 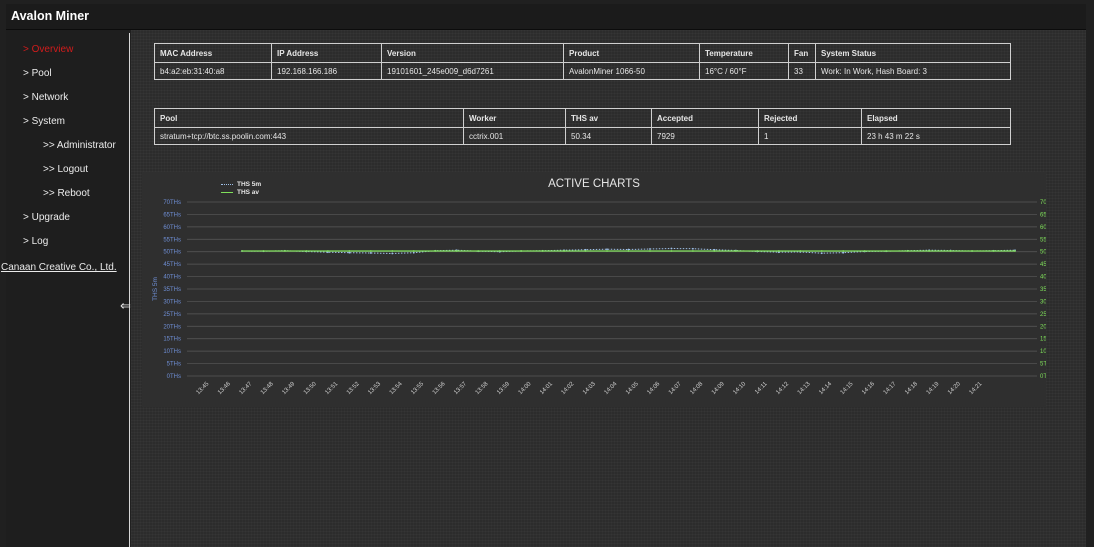 I want to click on system-status-value: Work: In Work, Hash Board: 3, so click(x=913, y=71).